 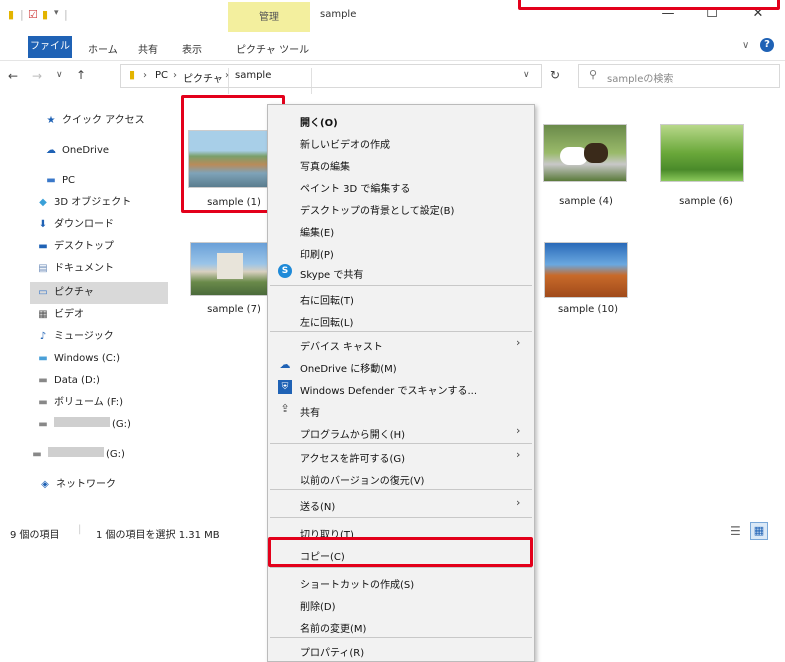 What do you see at coordinates (401, 582) in the screenshot?
I see `menu-item-create-shortcut: ショートカットの作成(S)` at bounding box center [401, 582].